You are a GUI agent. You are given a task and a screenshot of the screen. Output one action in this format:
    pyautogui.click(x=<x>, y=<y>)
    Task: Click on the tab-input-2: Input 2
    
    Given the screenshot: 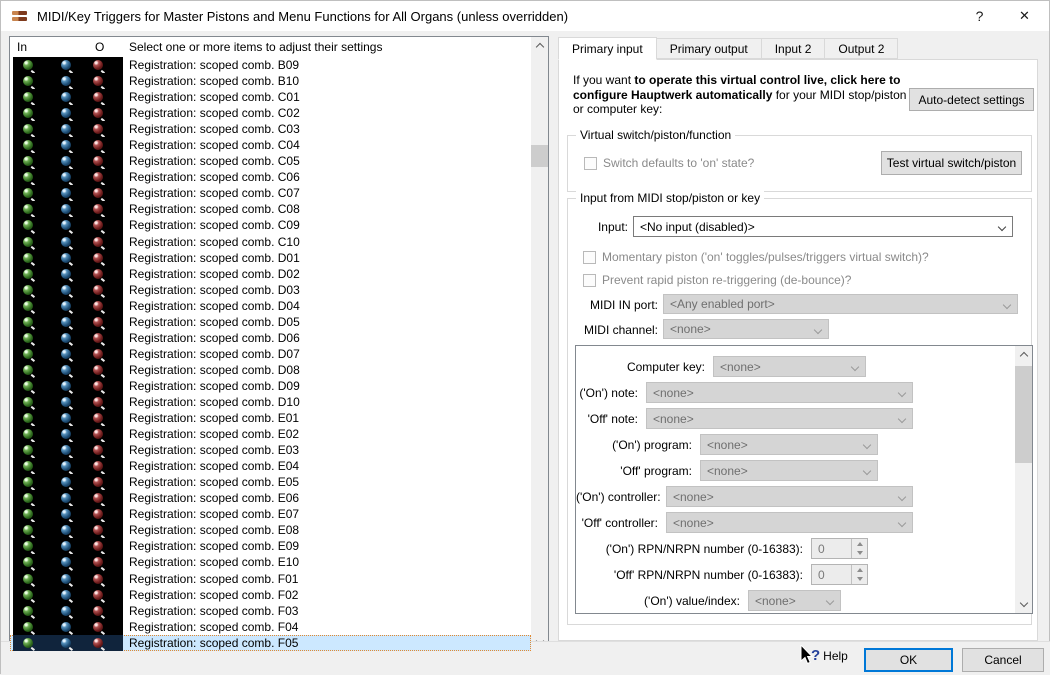 What is the action you would take?
    pyautogui.click(x=793, y=48)
    